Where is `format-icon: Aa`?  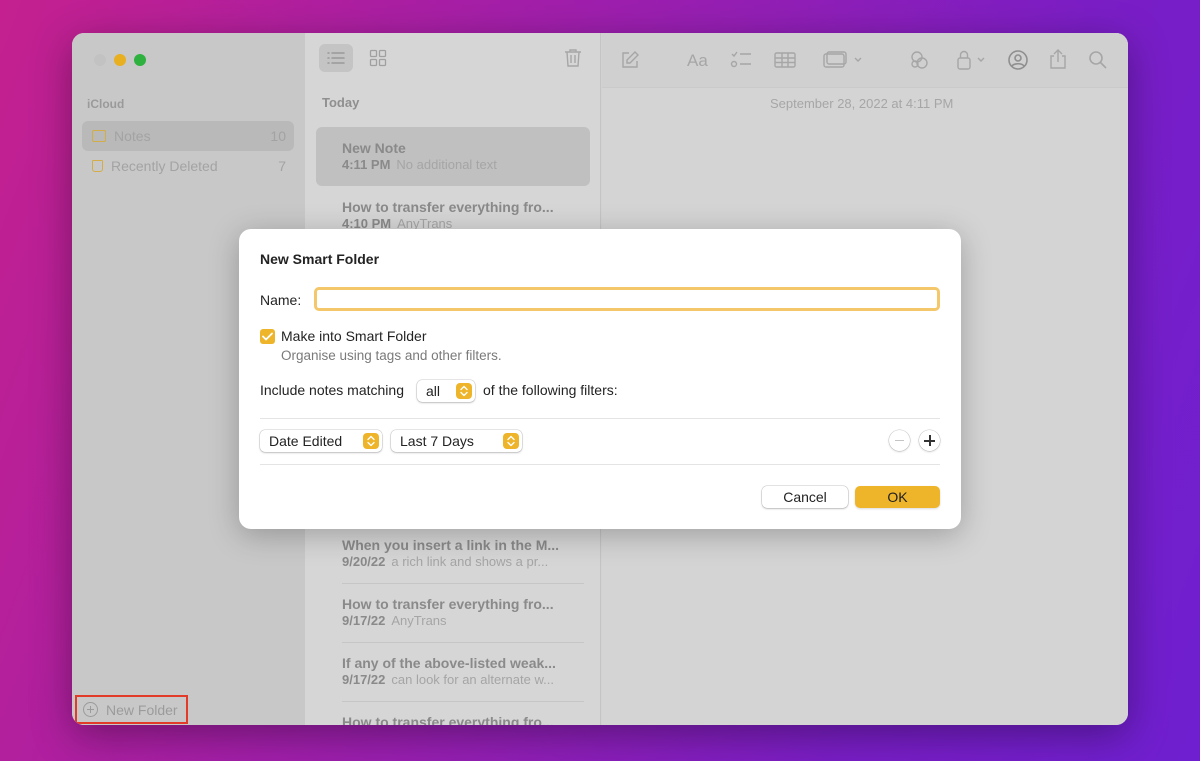 format-icon: Aa is located at coordinates (699, 60).